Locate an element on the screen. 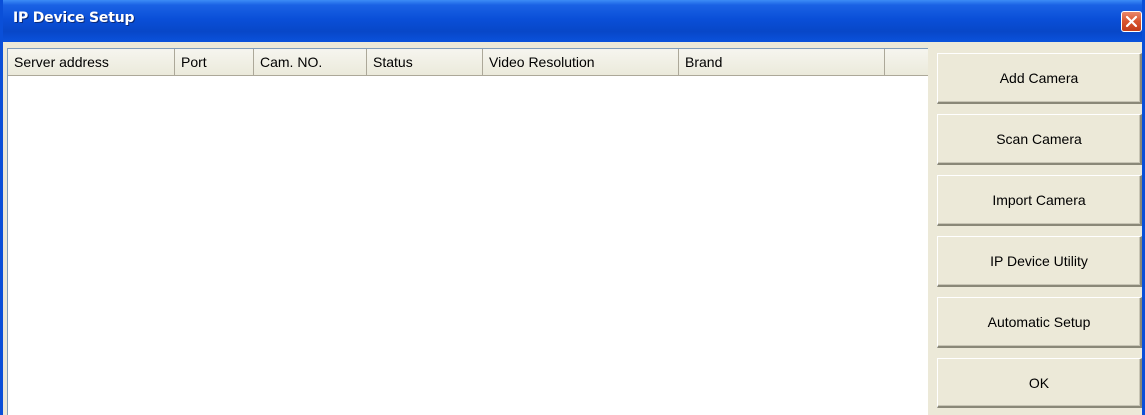  ok-button: OK is located at coordinates (1039, 383).